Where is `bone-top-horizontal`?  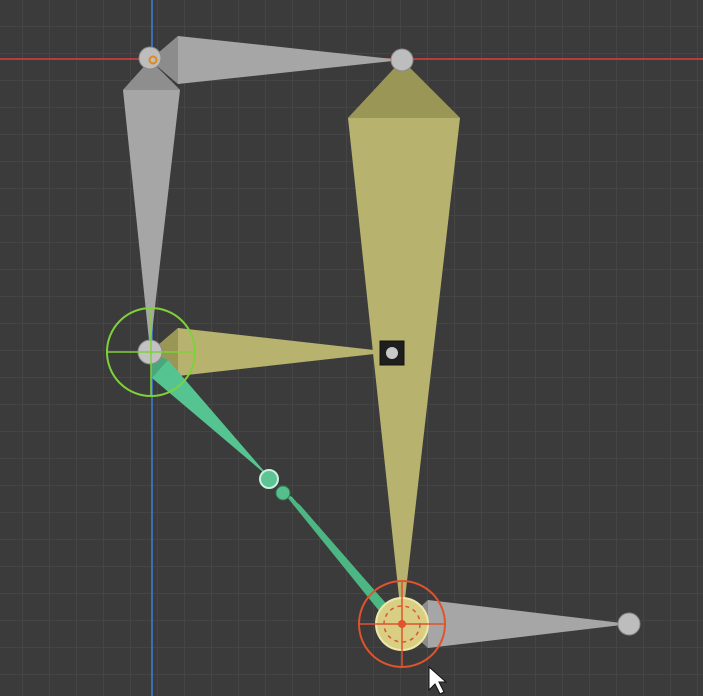
bone-top-horizontal is located at coordinates (276, 60).